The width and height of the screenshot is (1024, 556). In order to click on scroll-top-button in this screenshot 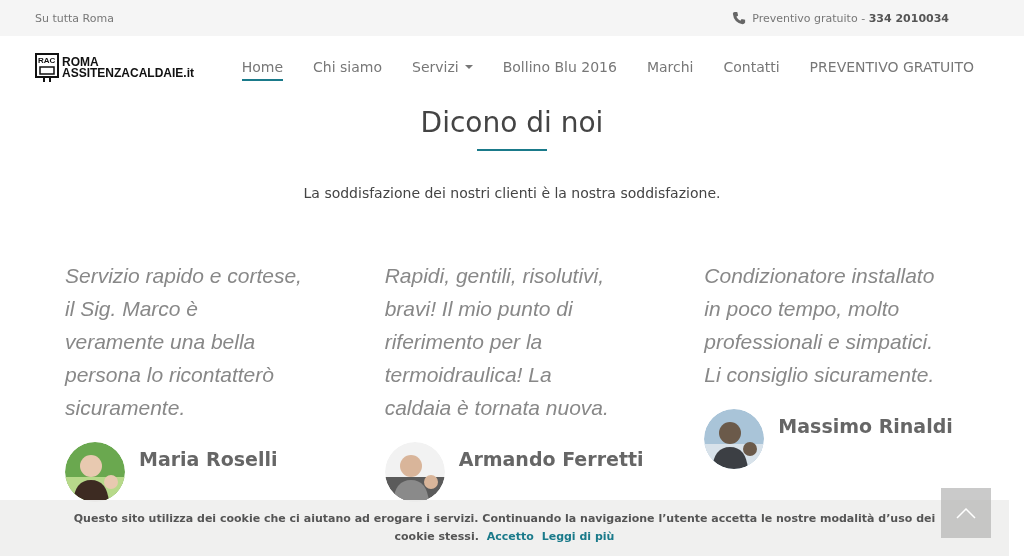, I will do `click(966, 513)`.